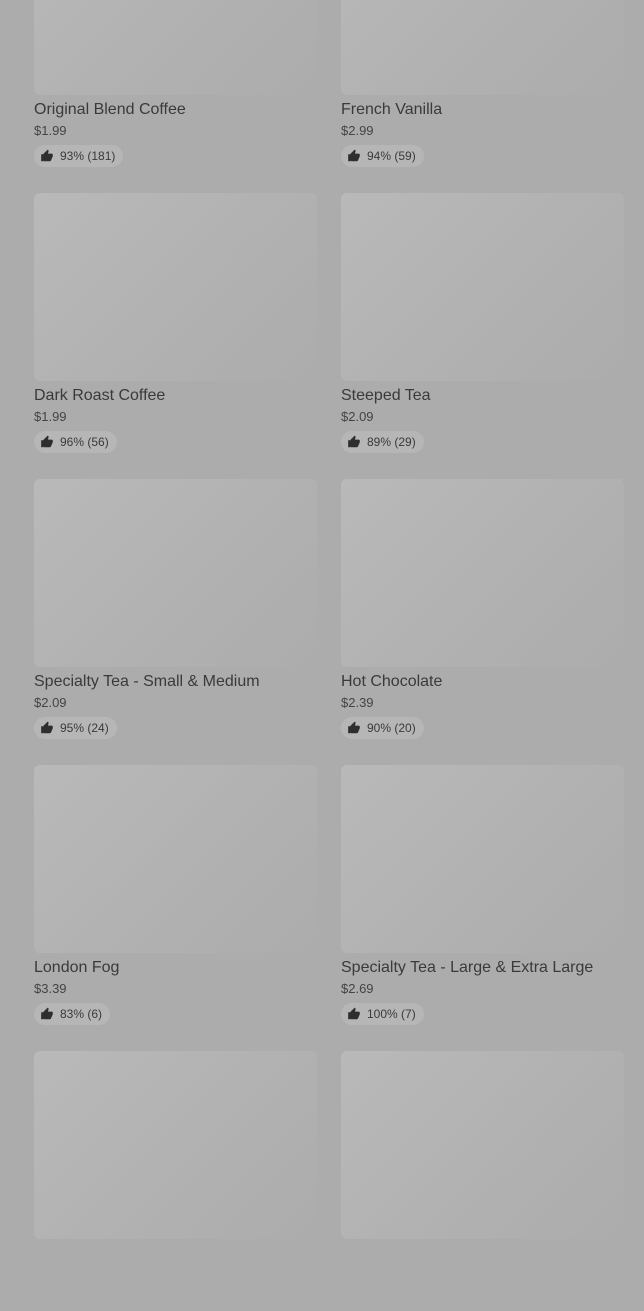 The width and height of the screenshot is (644, 1311). Describe the element at coordinates (110, 109) in the screenshot. I see `item-name: Original Blend Coffee` at that location.